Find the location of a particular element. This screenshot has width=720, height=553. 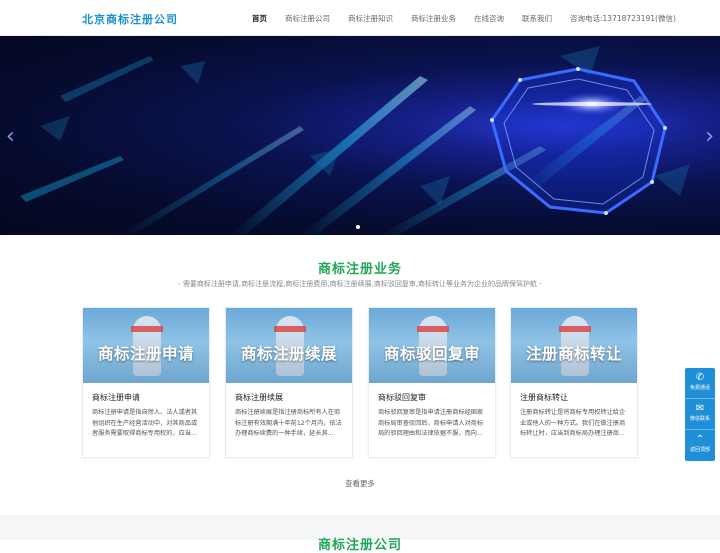

nav-contact: 联系我们 is located at coordinates (537, 18).